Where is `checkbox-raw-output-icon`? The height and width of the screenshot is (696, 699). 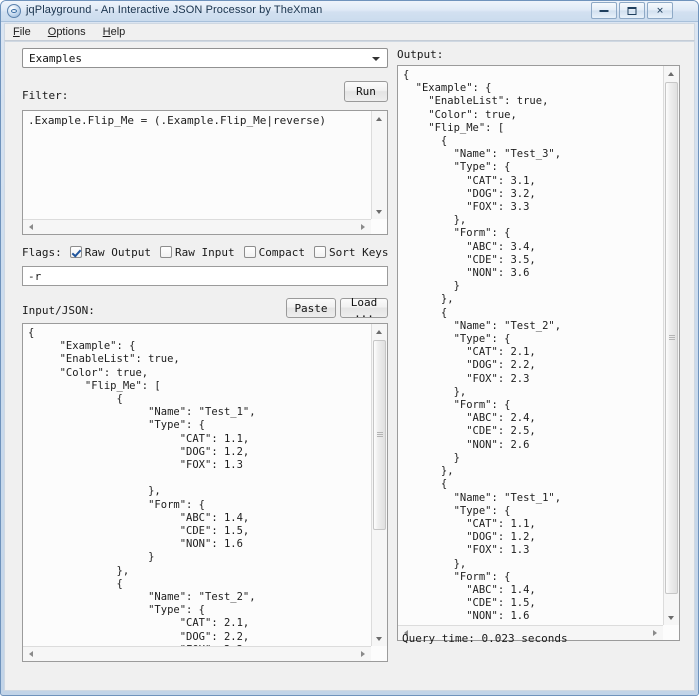
checkbox-raw-output-icon is located at coordinates (75, 252).